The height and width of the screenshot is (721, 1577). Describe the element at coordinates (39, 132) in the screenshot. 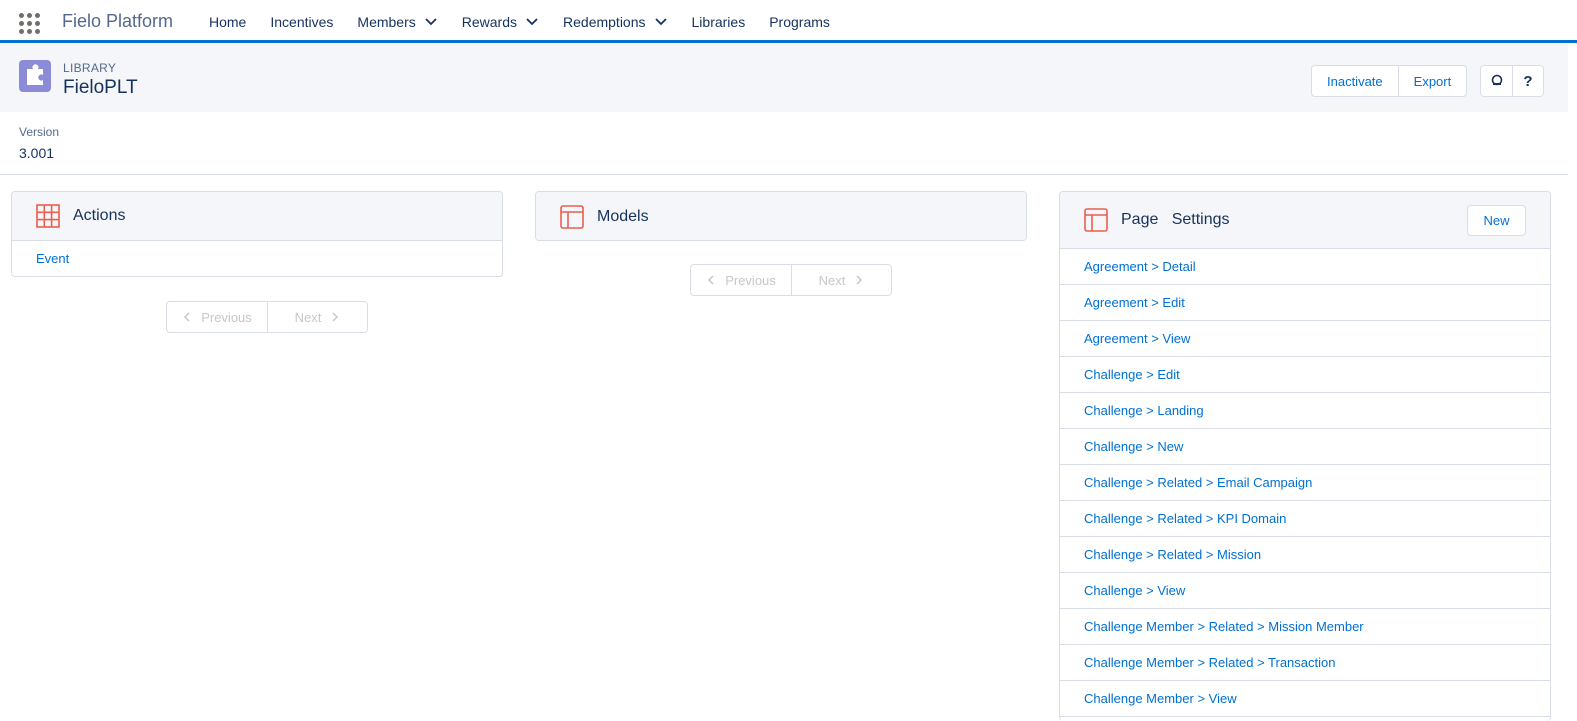

I see `version-label: Version` at that location.